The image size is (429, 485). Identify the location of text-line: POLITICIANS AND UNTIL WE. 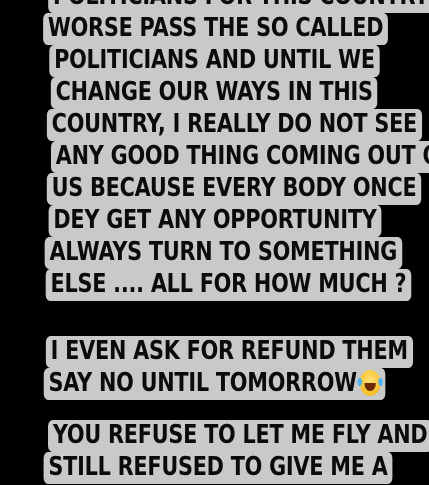
(214, 61).